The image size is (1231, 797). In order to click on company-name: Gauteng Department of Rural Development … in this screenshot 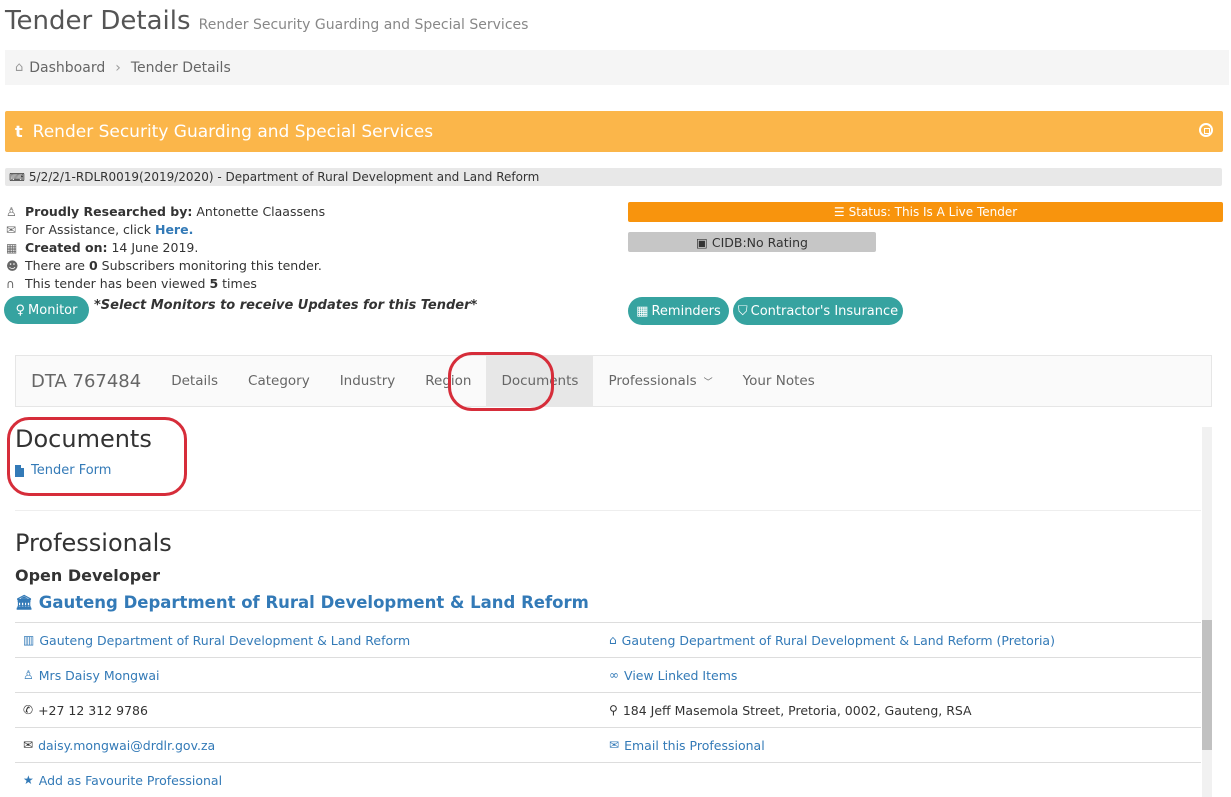, I will do `click(225, 640)`.